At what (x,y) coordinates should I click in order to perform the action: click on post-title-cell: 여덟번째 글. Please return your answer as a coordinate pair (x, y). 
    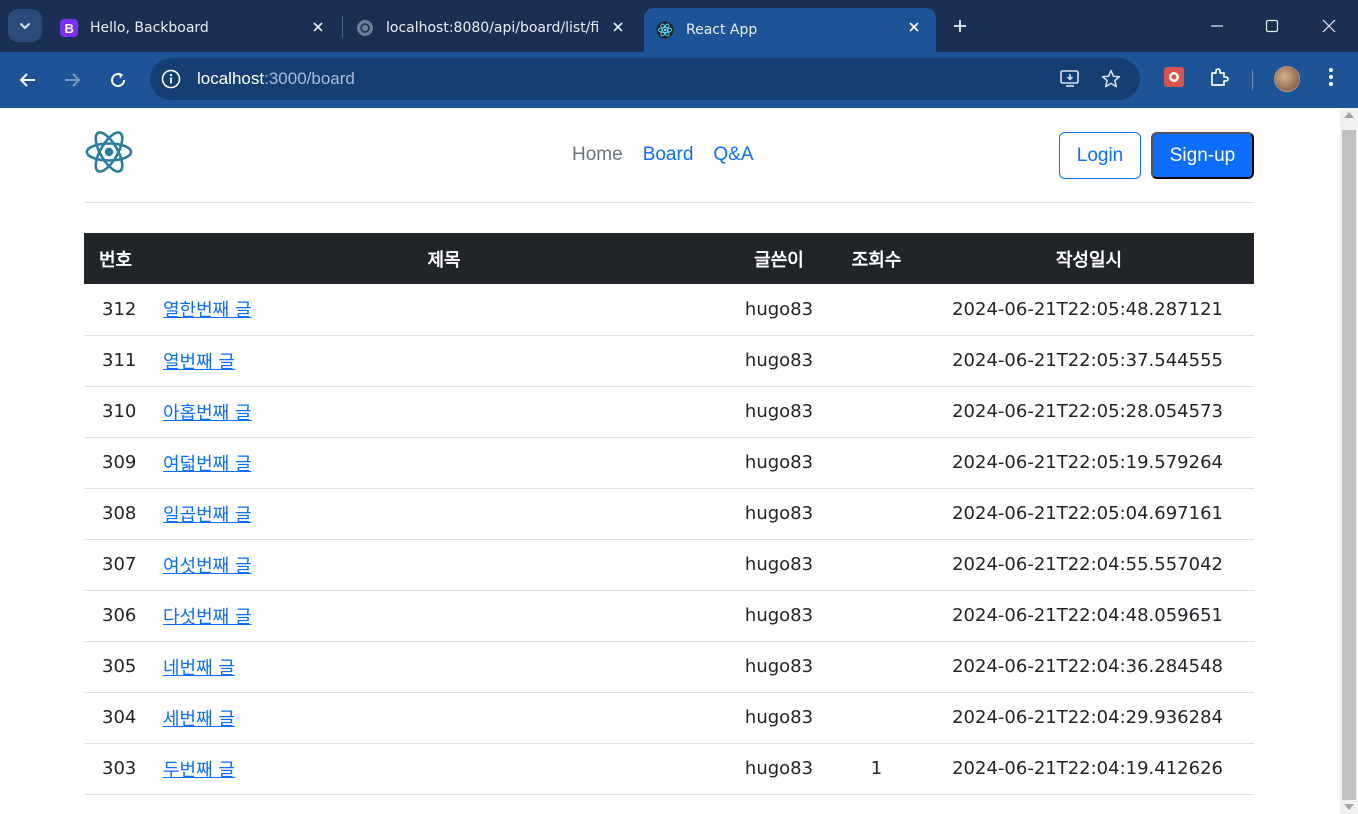
    Looking at the image, I should click on (444, 463).